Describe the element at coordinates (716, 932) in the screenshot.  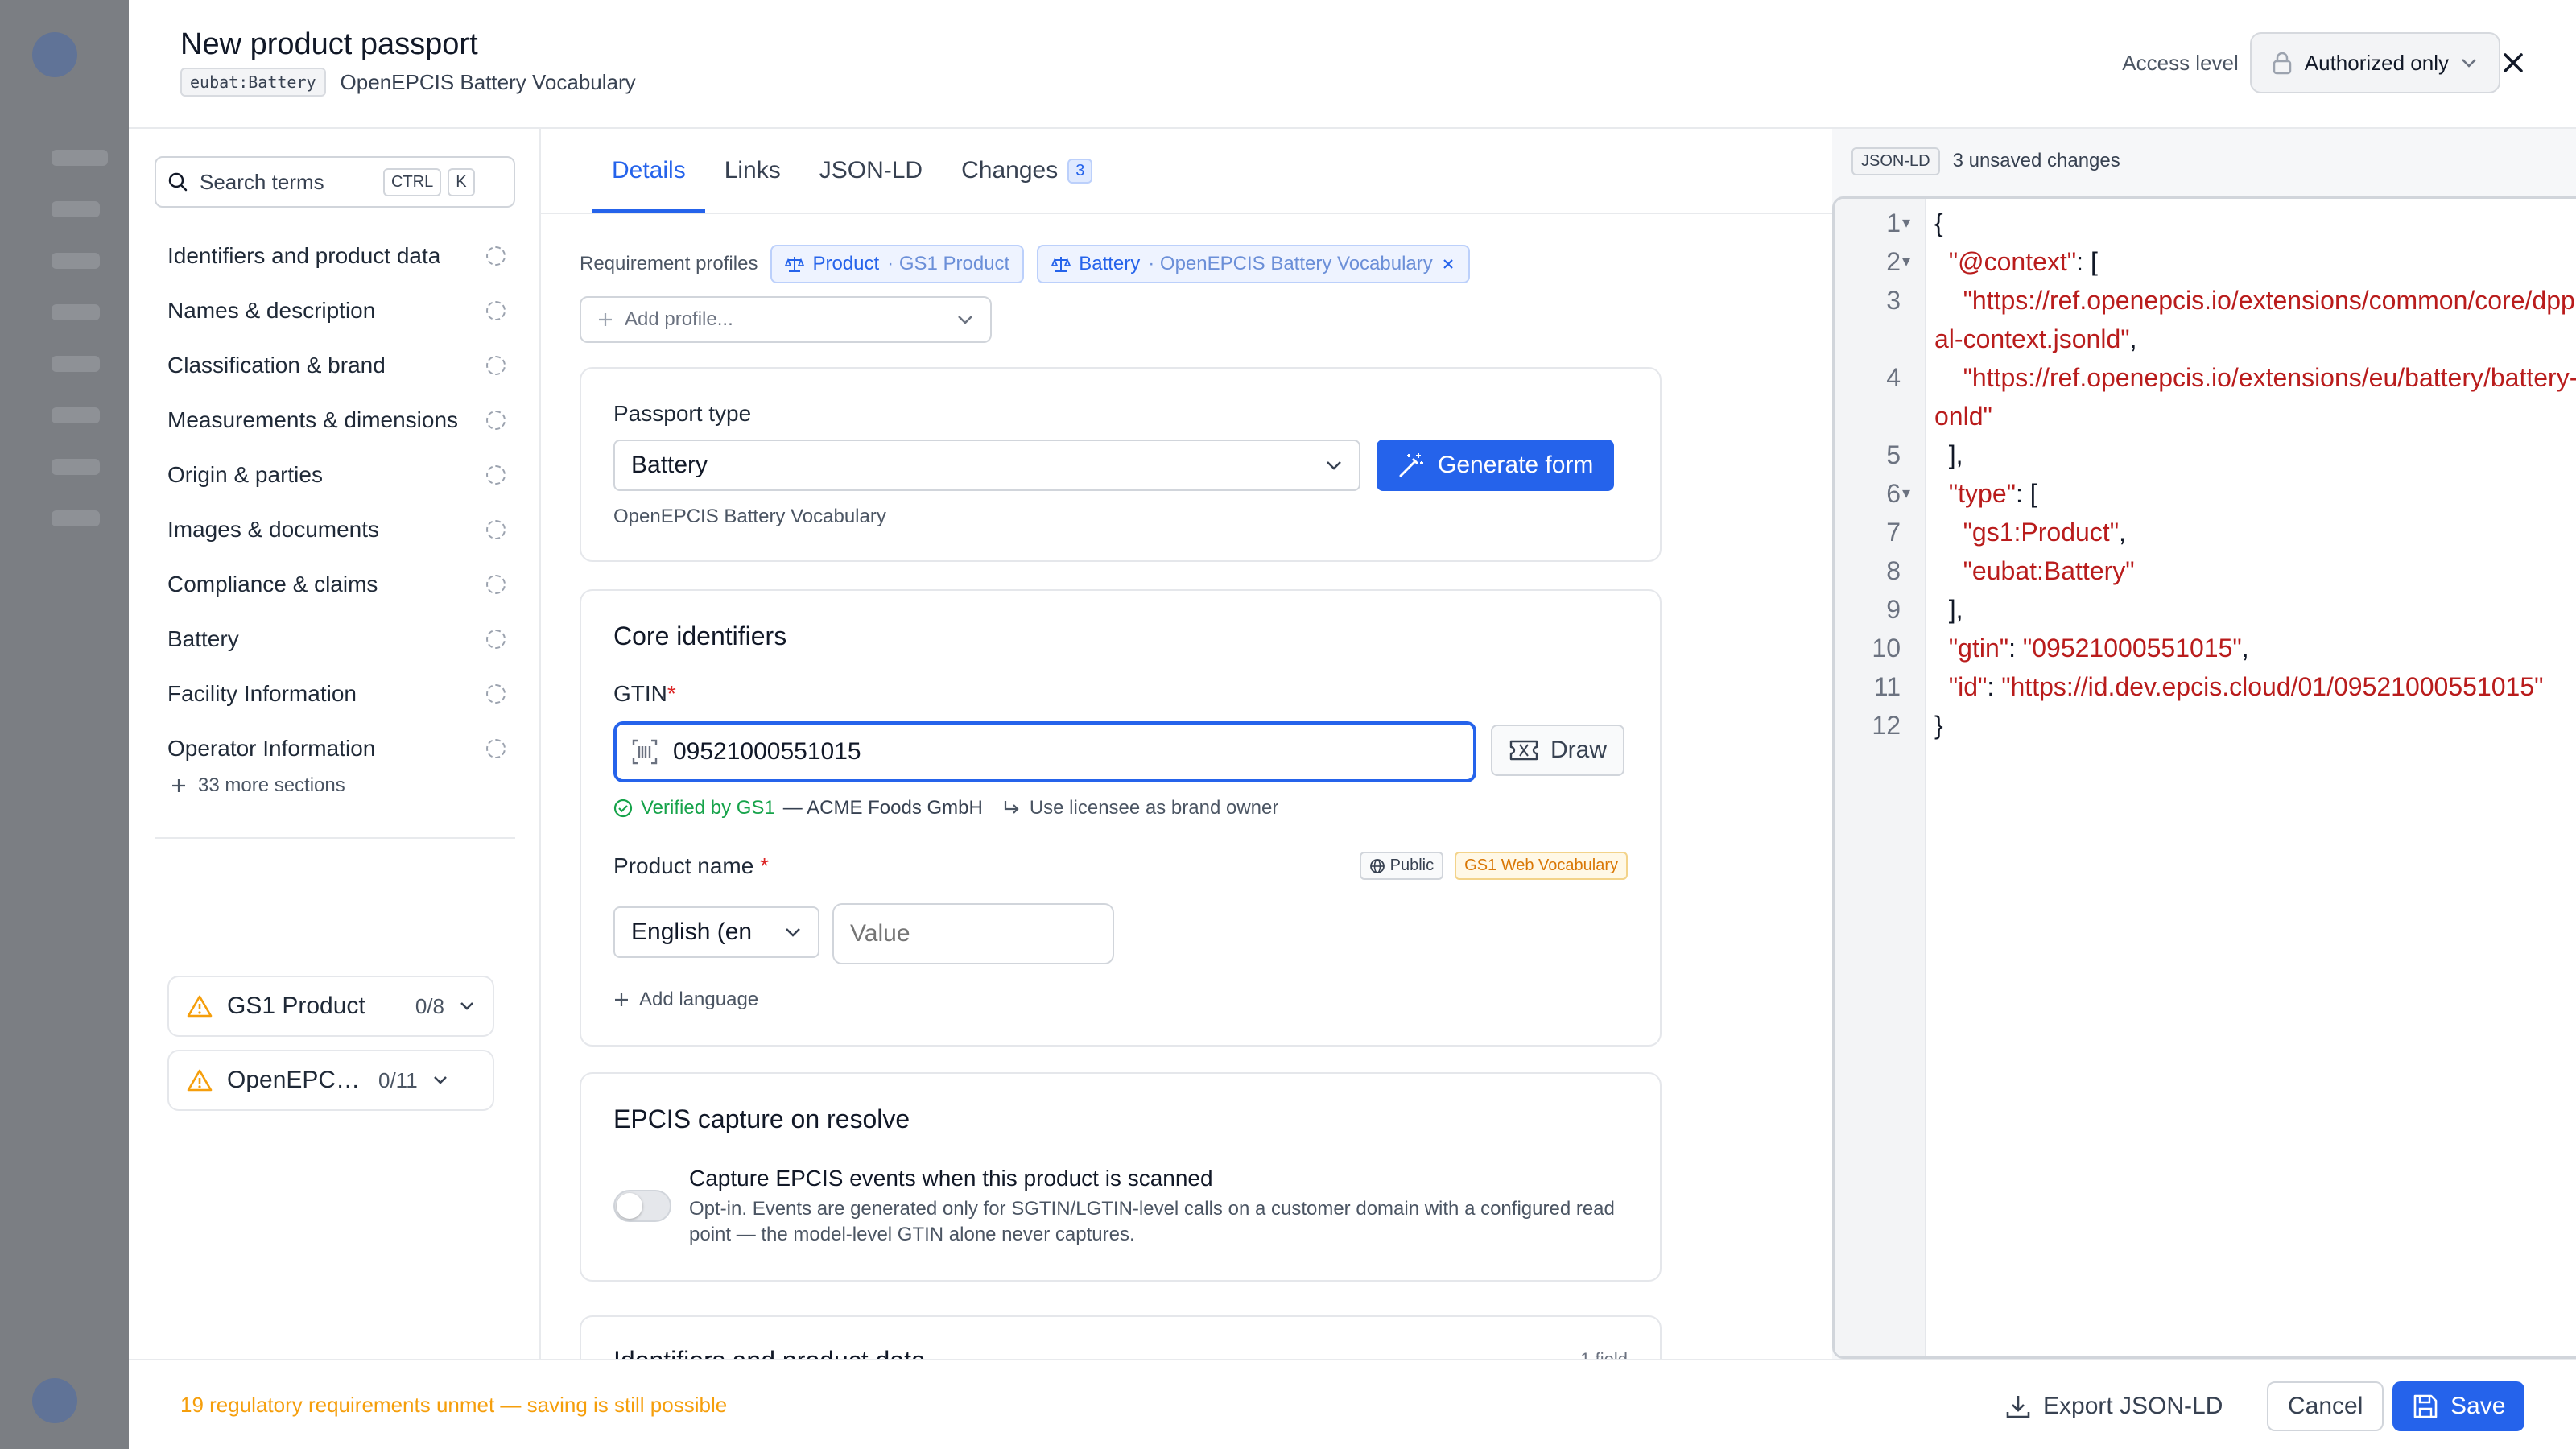
I see `language-select: English (en` at that location.